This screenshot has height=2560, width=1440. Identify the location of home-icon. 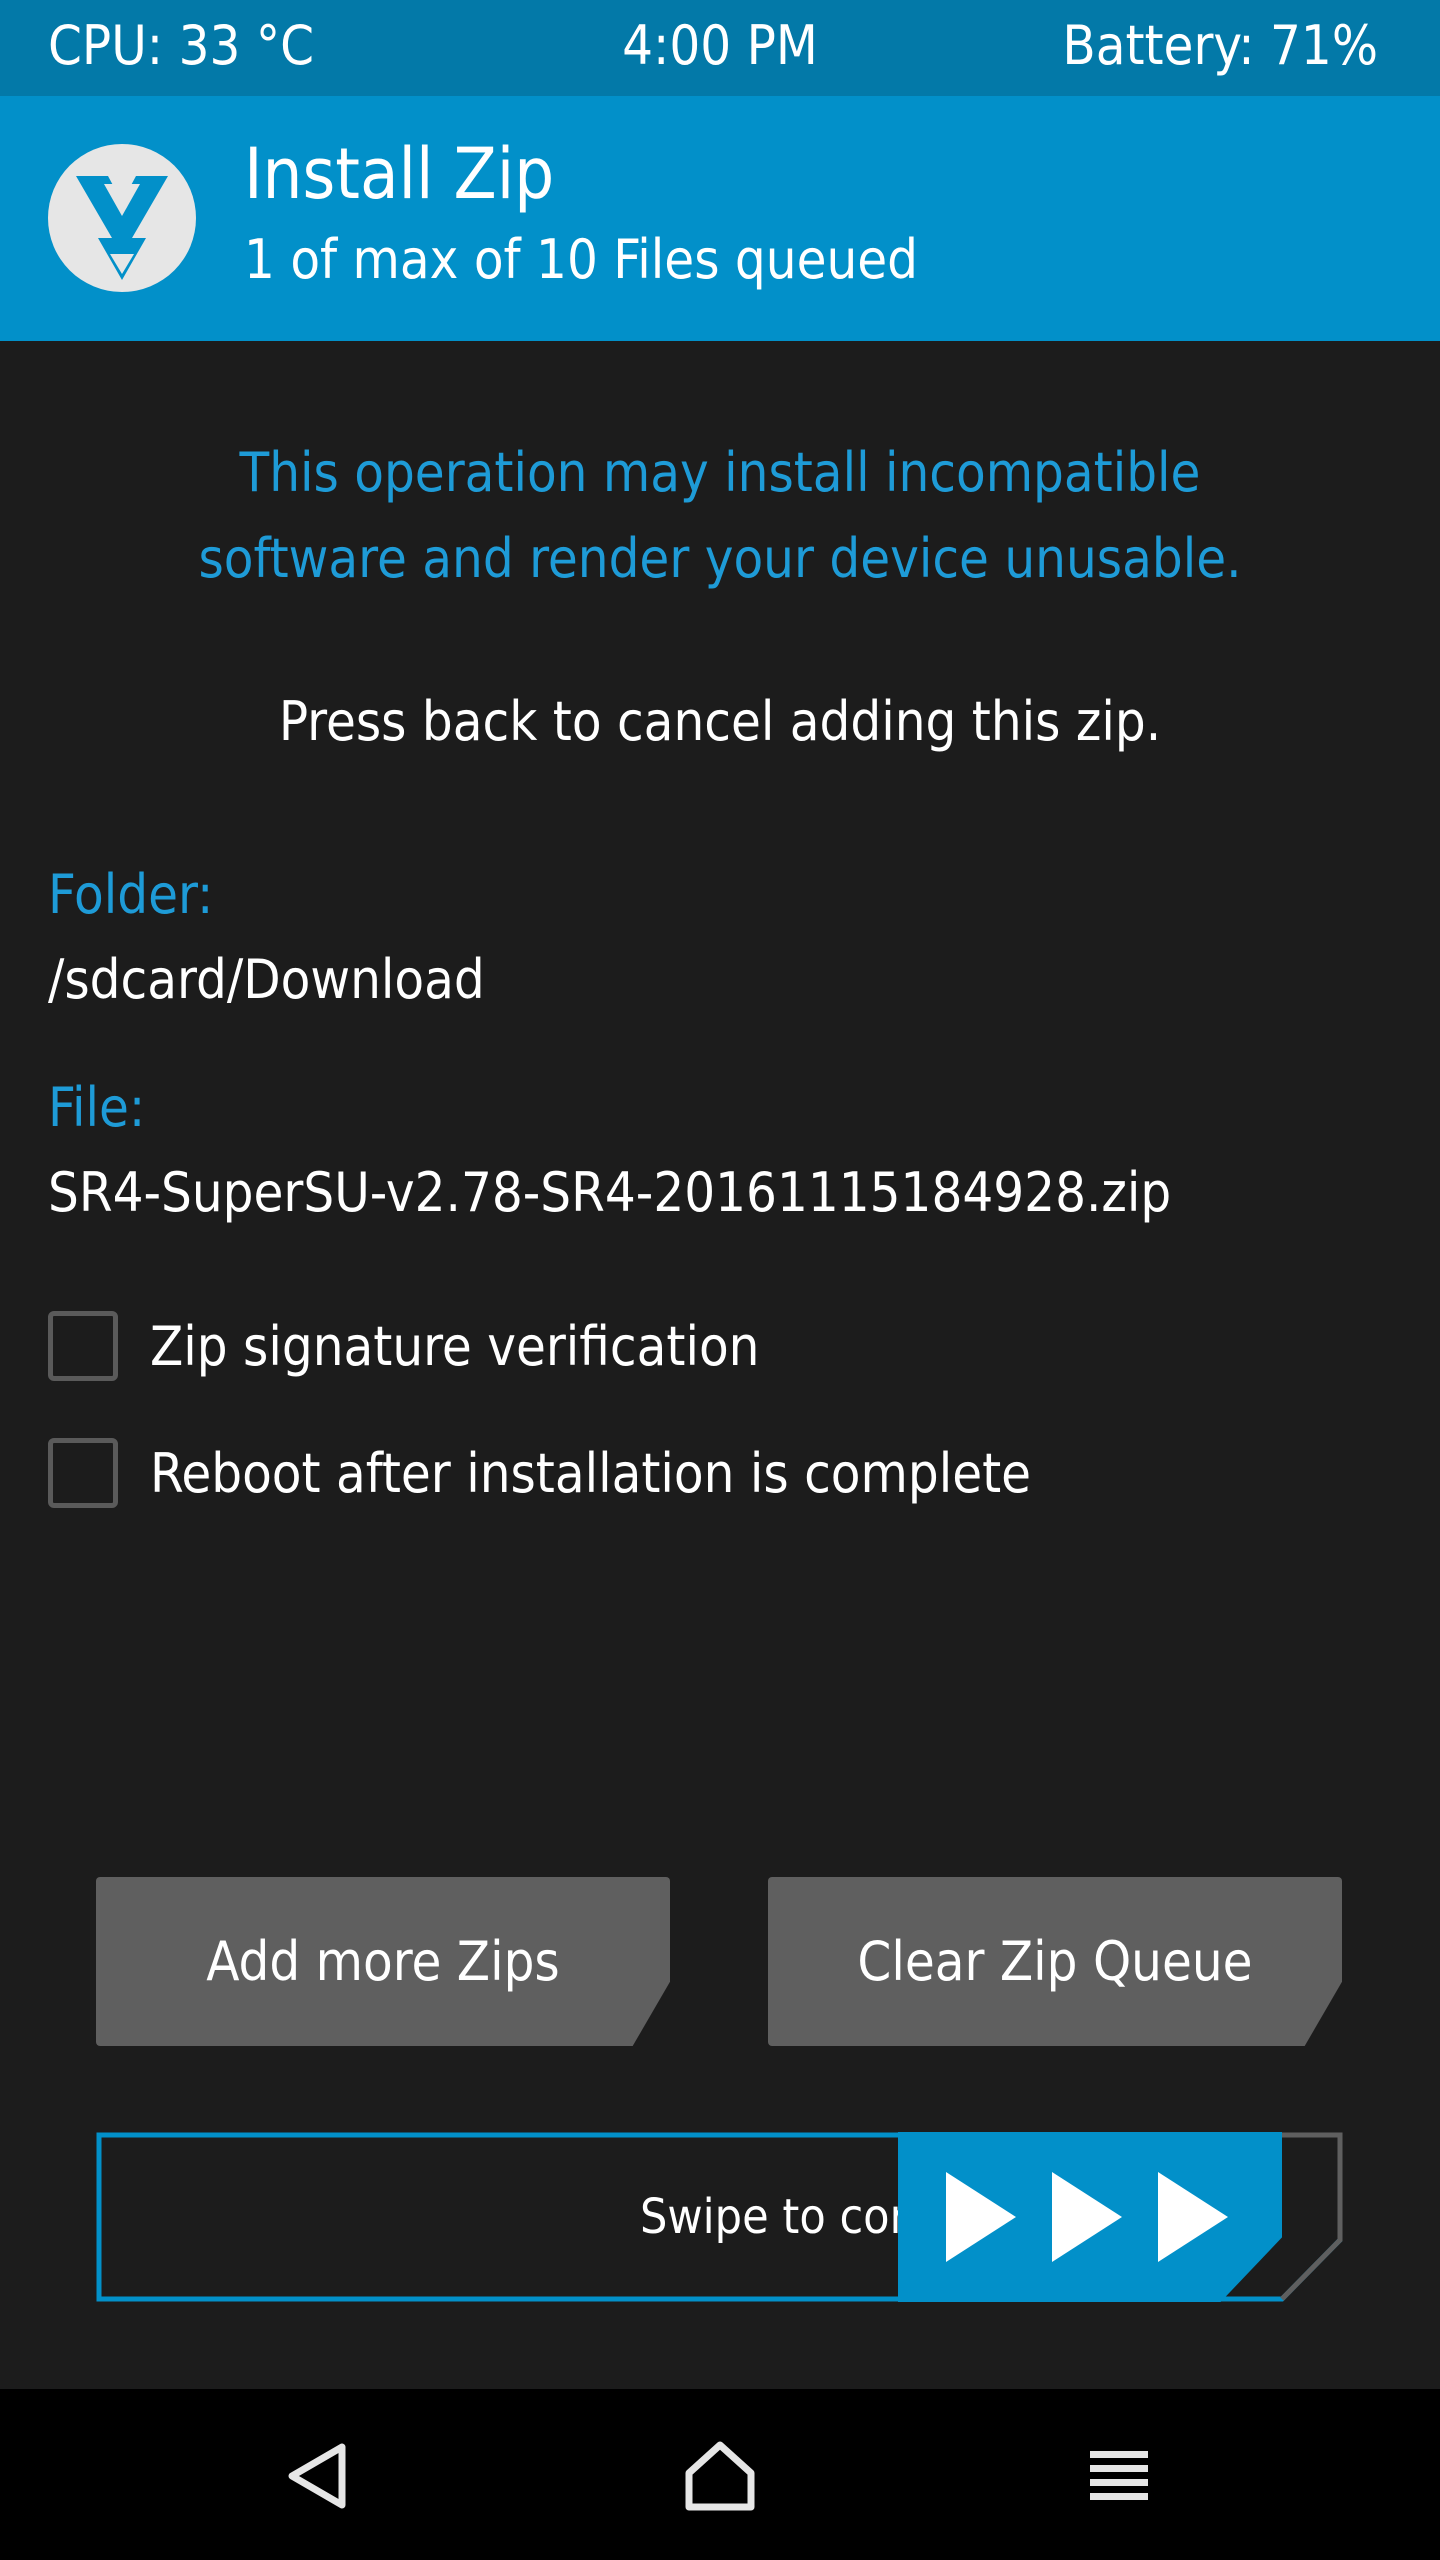
(720, 2476).